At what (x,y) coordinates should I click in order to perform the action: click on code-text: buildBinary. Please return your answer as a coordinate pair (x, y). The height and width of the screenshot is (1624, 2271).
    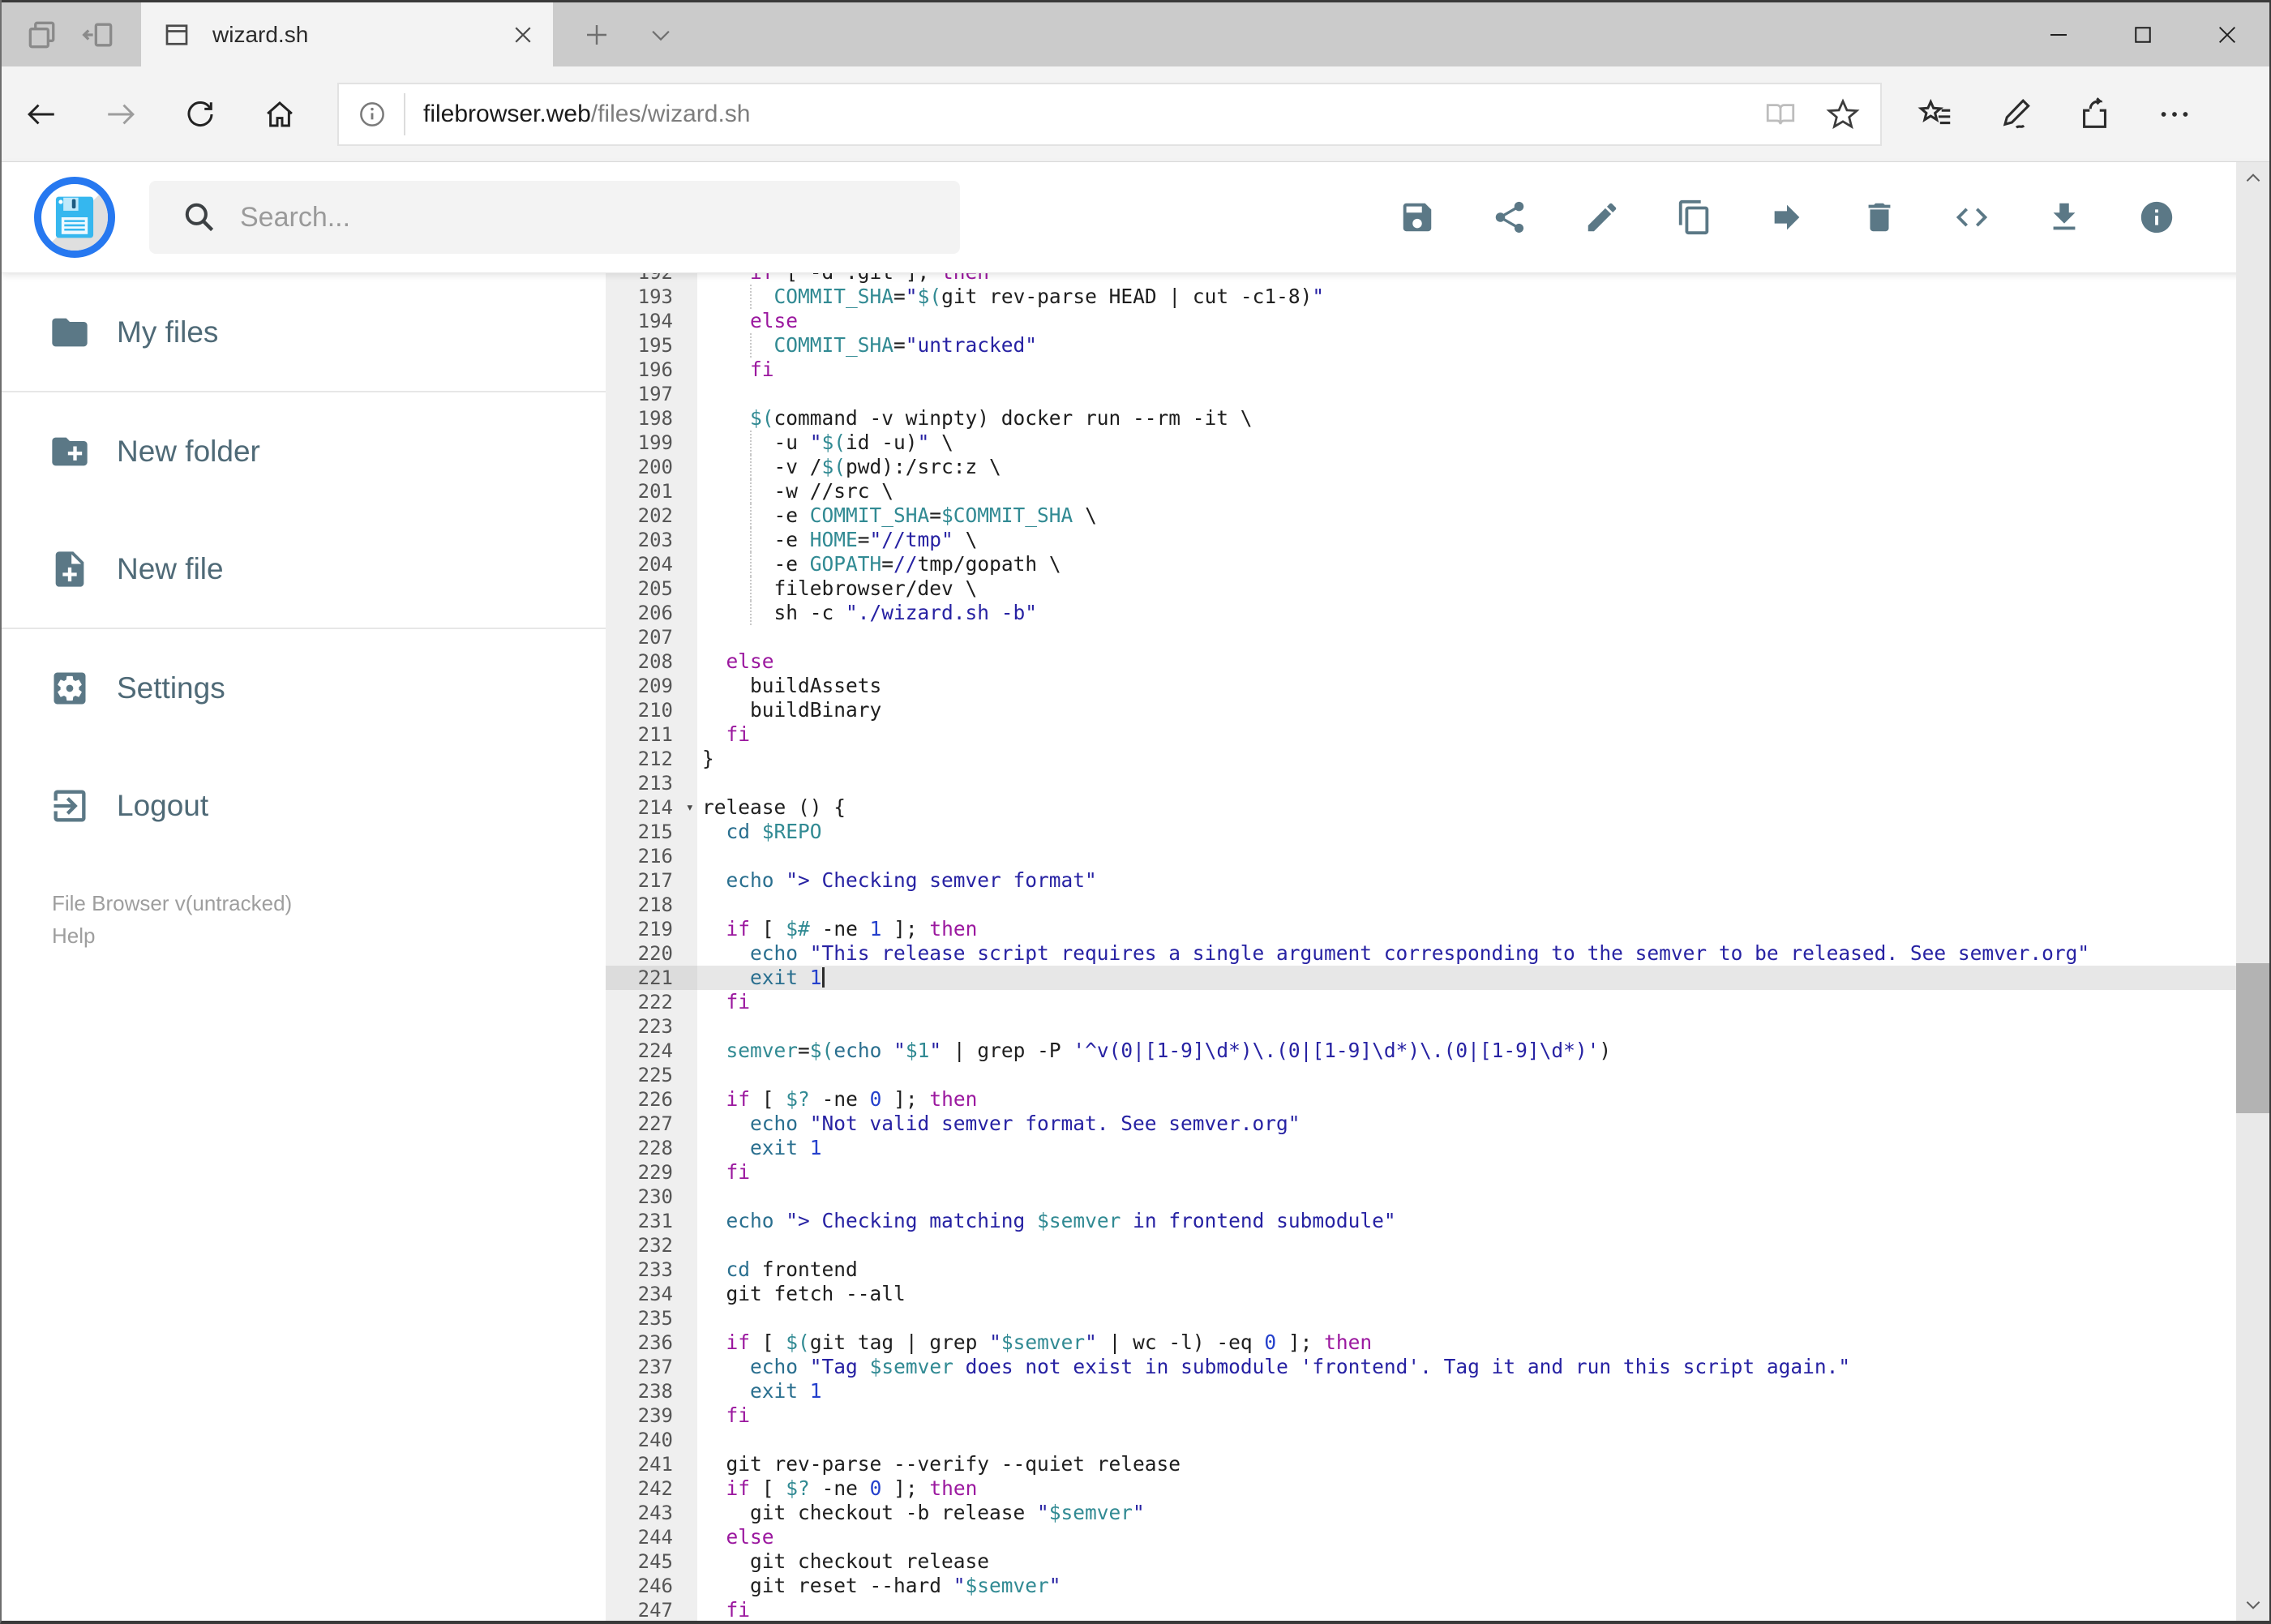
    Looking at the image, I should click on (1467, 710).